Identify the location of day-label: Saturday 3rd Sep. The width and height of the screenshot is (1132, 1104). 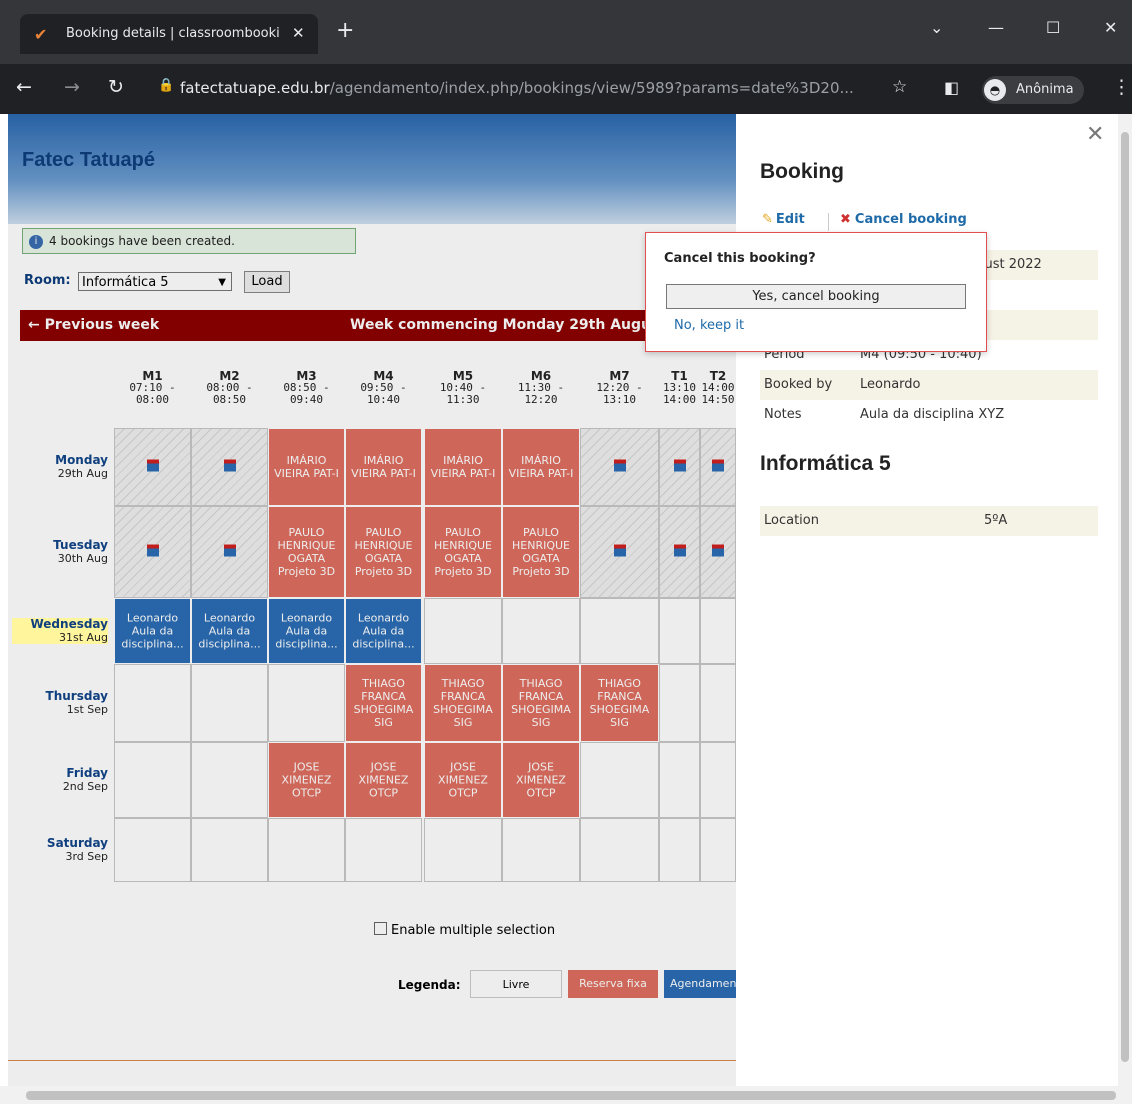
(60, 850).